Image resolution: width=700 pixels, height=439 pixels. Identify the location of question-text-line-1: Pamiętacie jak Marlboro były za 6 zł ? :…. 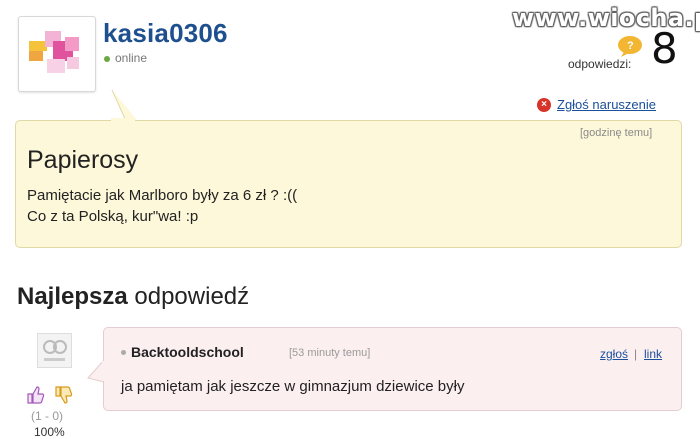
(162, 195).